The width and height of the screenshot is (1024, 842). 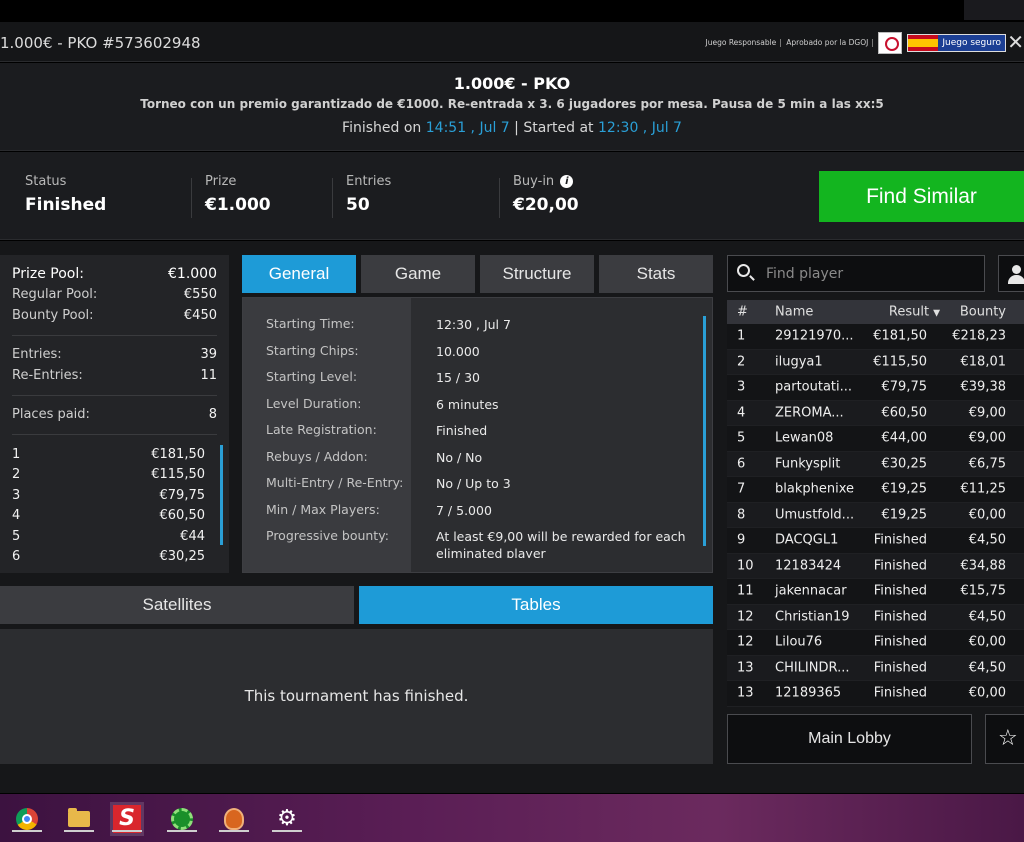 I want to click on header-result: Result ▼, so click(x=914, y=312).